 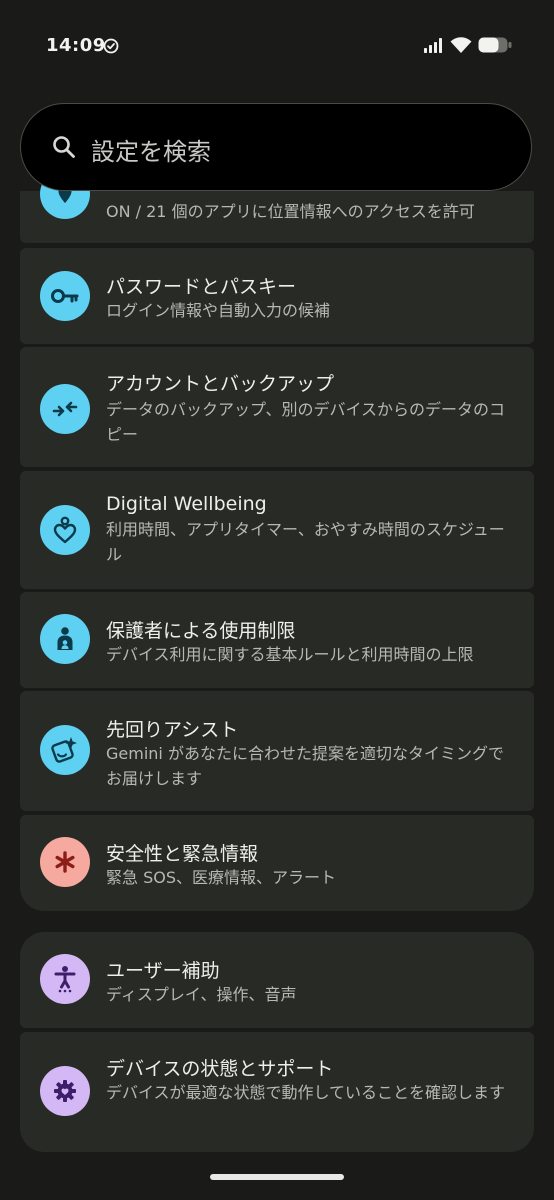 I want to click on asterisk-emergency-icon, so click(x=65, y=862).